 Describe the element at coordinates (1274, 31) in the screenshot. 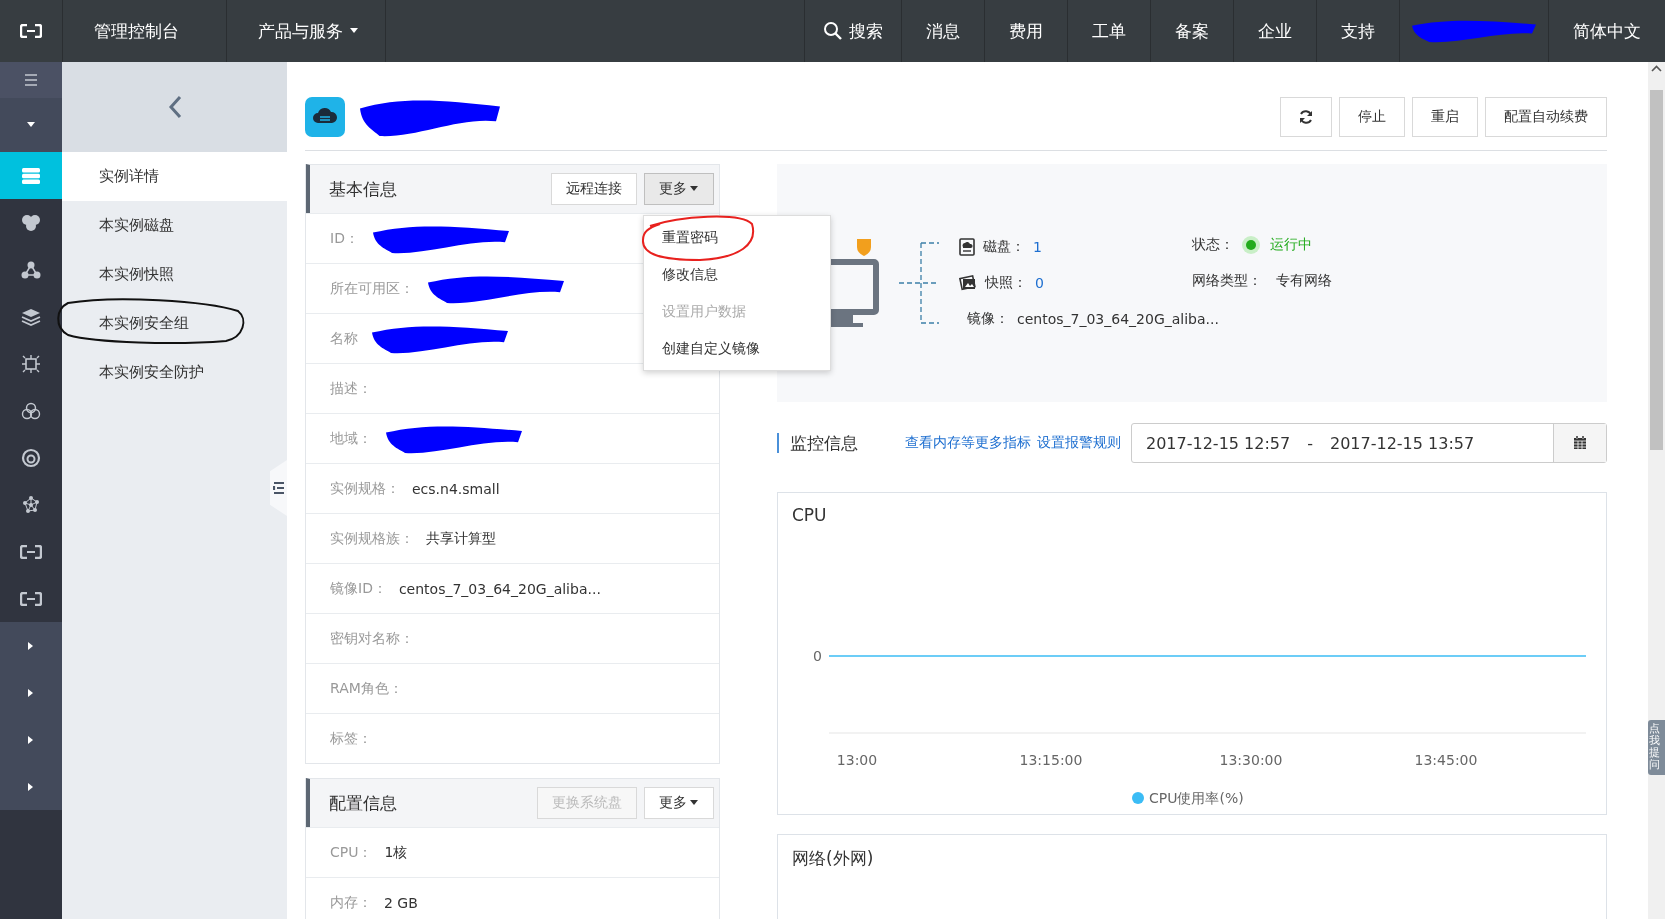

I see `nav-link: 企业` at that location.